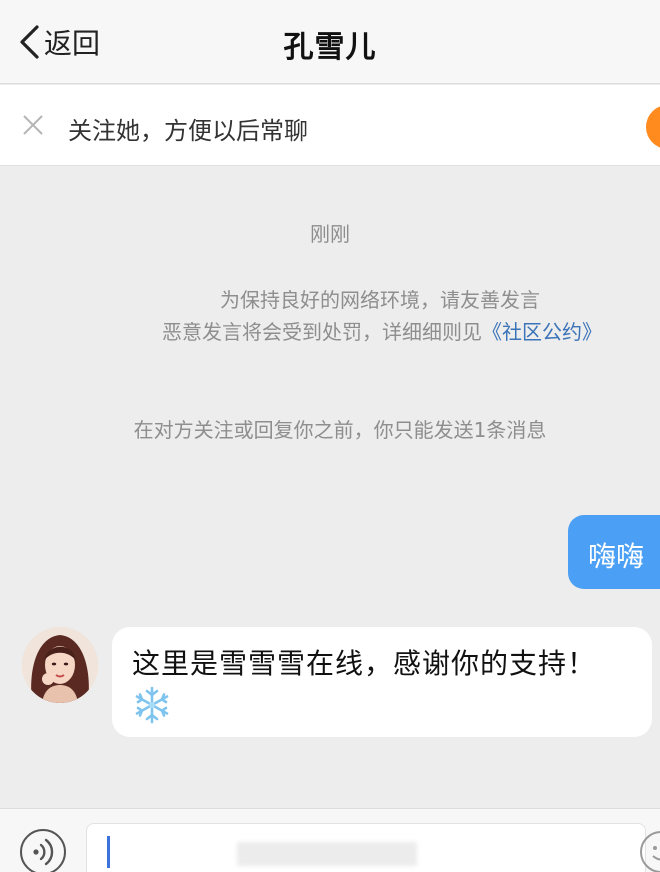 This screenshot has width=660, height=872. I want to click on follow-suggestion-text: 关注她，方便以后常聊, so click(188, 131).